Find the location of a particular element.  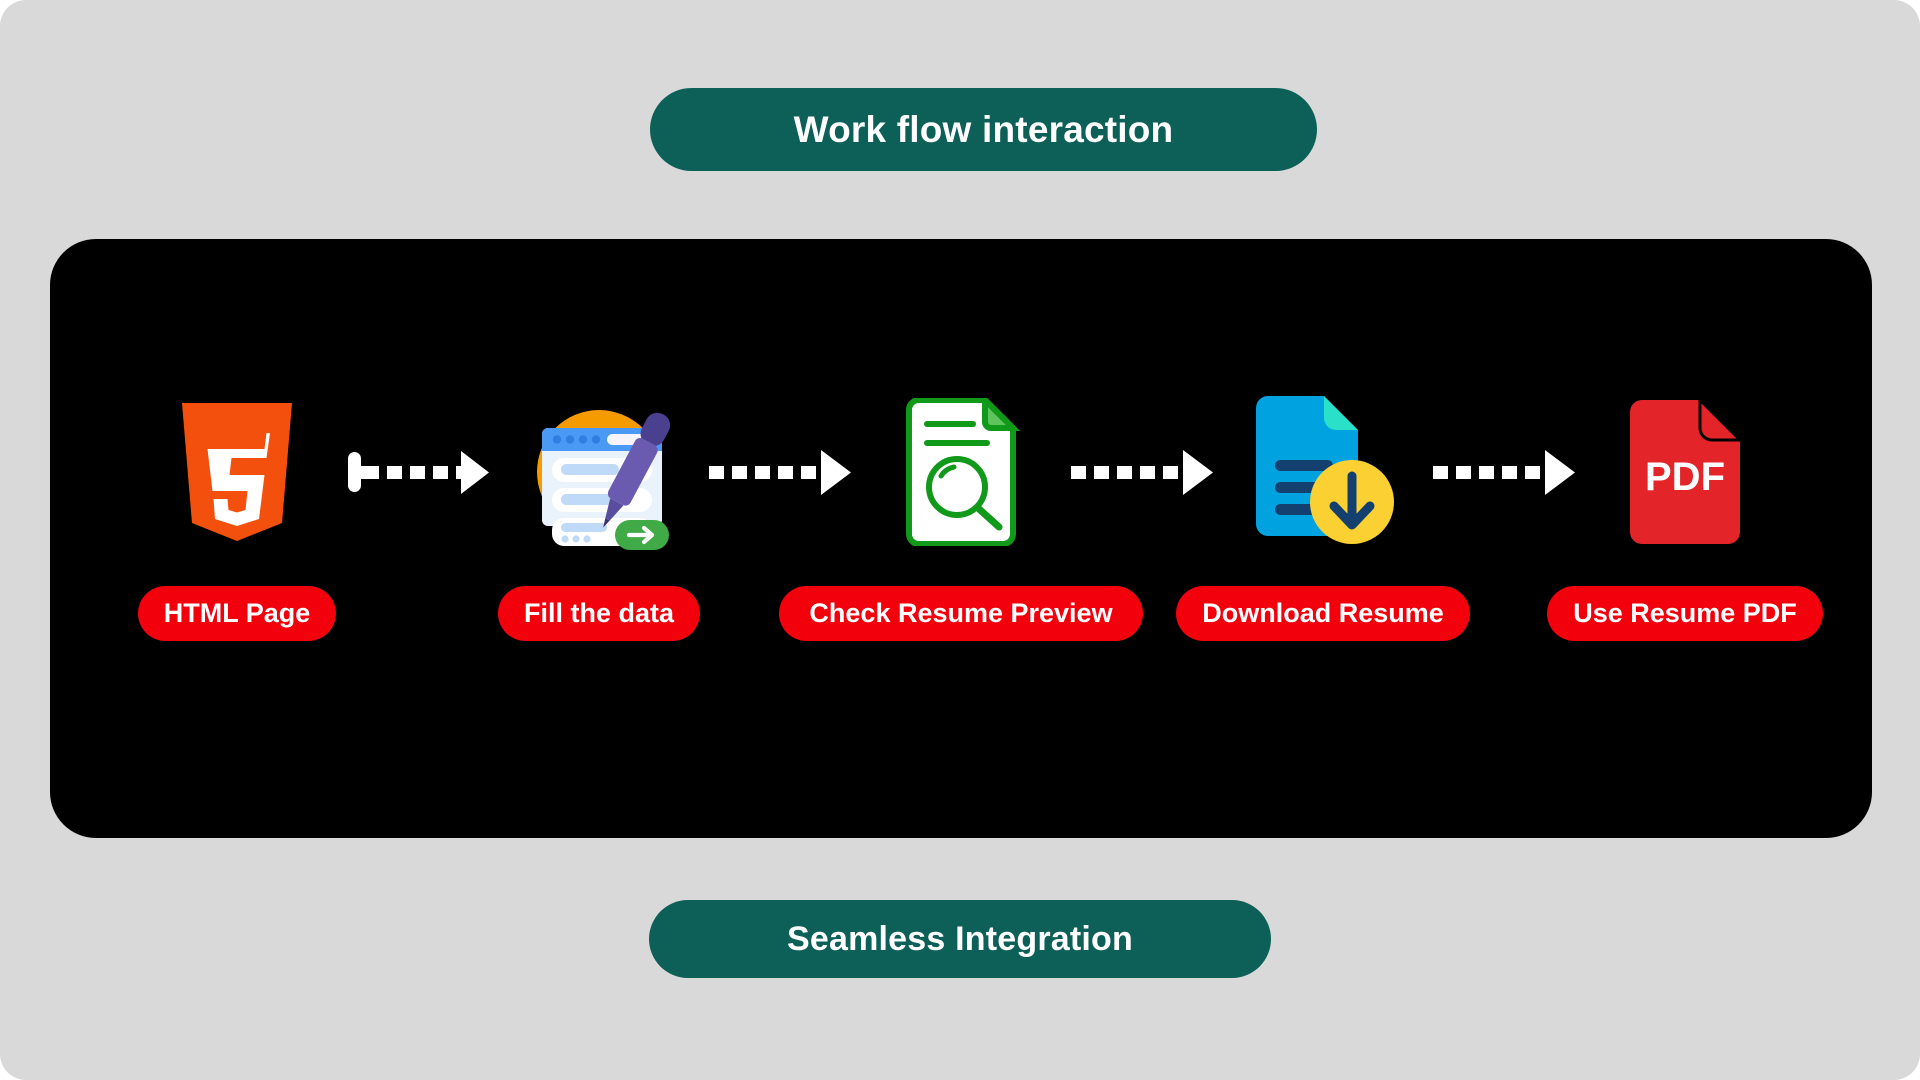

pdf-file-icon: PDF is located at coordinates (1687, 470).